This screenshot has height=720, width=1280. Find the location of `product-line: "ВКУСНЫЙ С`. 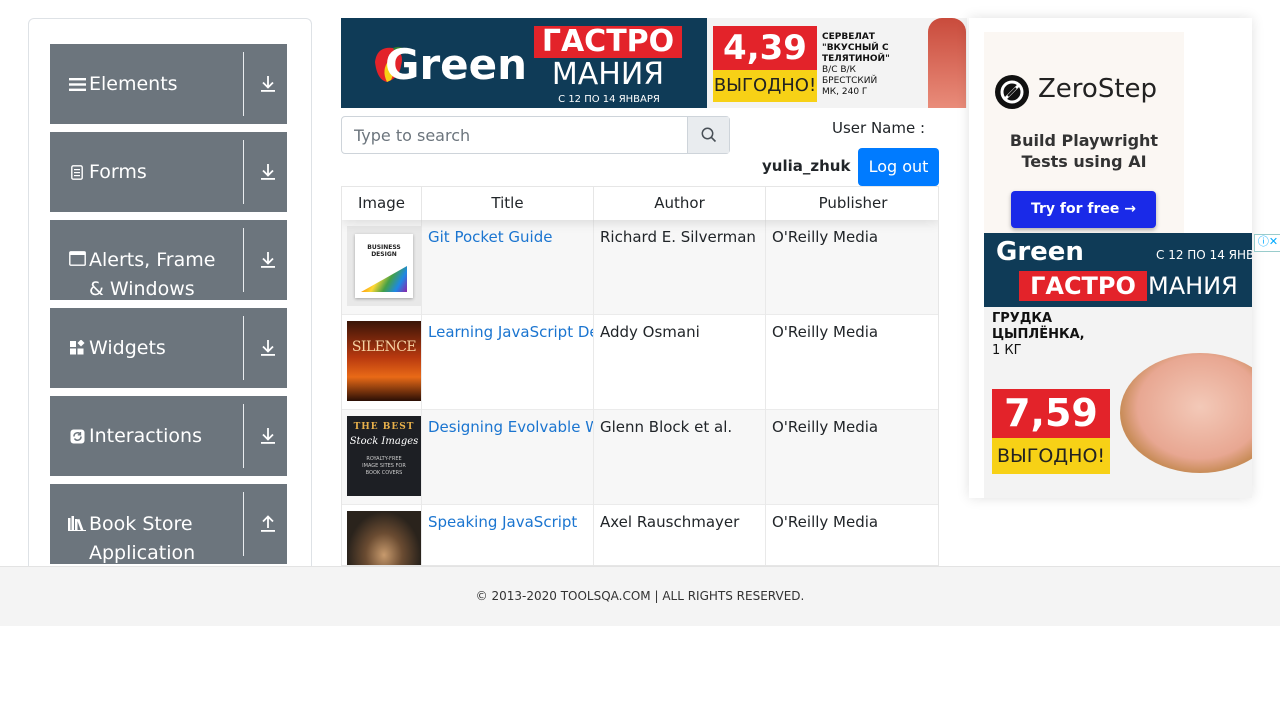

product-line: "ВКУСНЫЙ С is located at coordinates (855, 48).